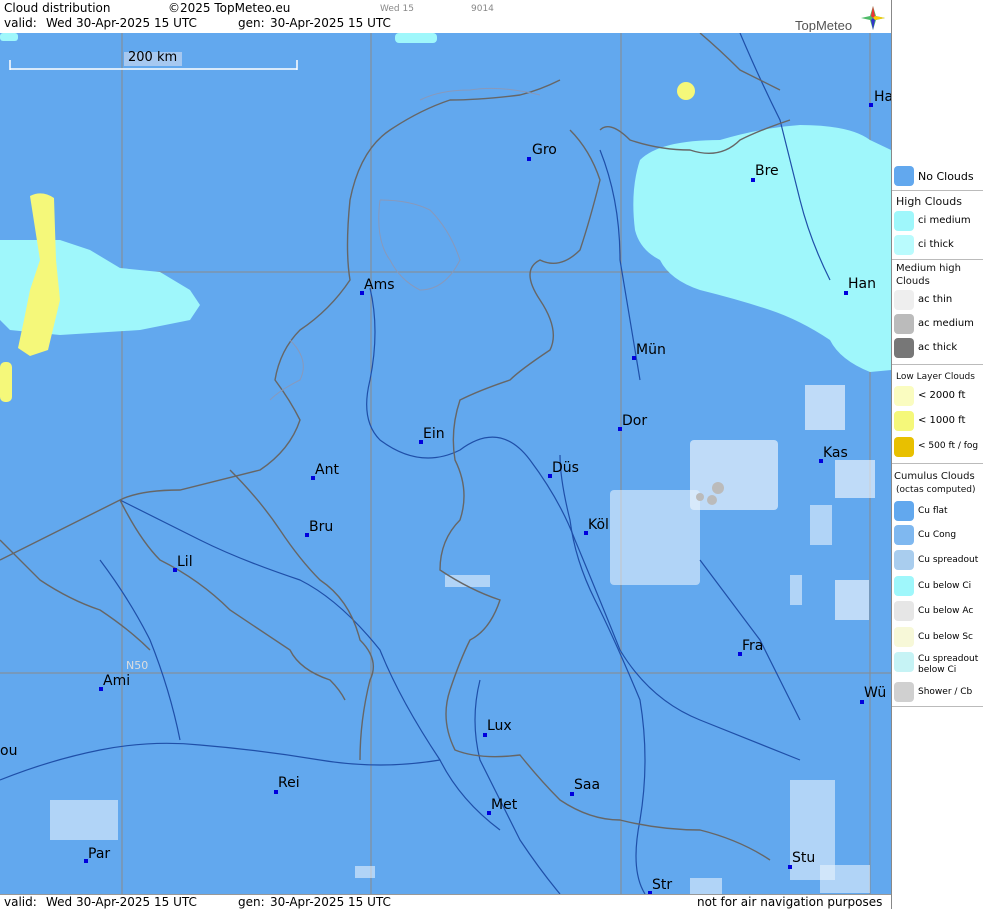 Image resolution: width=983 pixels, height=910 pixels. I want to click on cu-below-ci-swatch, so click(904, 586).